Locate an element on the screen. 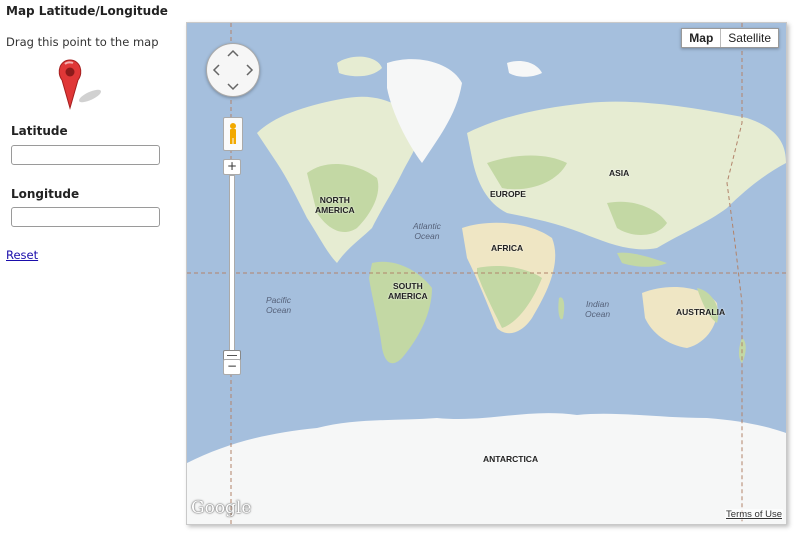 The height and width of the screenshot is (543, 802). google-logo: Google is located at coordinates (221, 508).